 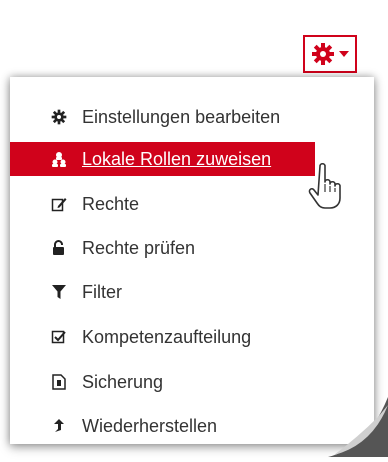 What do you see at coordinates (181, 116) in the screenshot?
I see `menu-item-label: Einstellungen bearbeiten` at bounding box center [181, 116].